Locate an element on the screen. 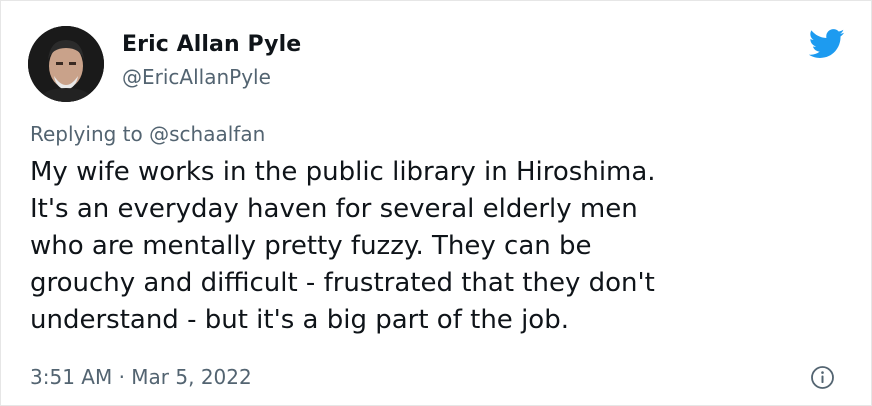  avatar-image is located at coordinates (66, 64).